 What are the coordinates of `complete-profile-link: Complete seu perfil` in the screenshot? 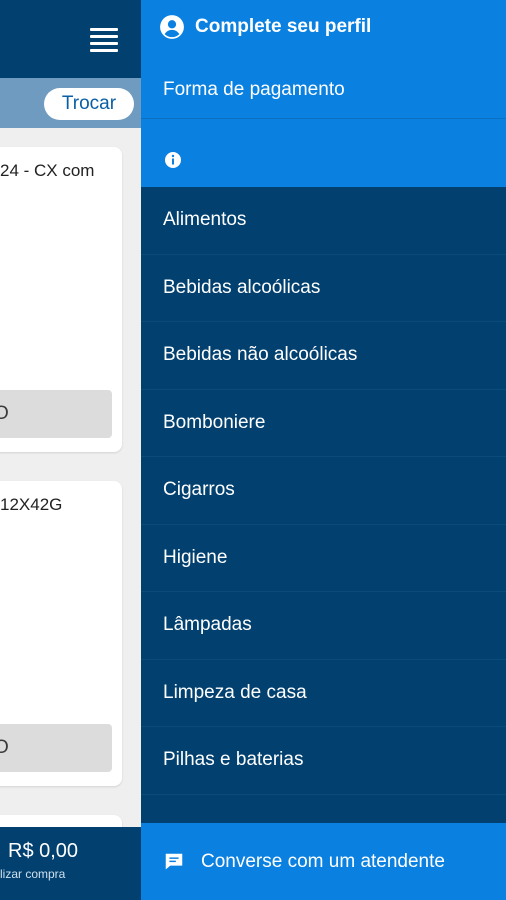 It's located at (265, 27).